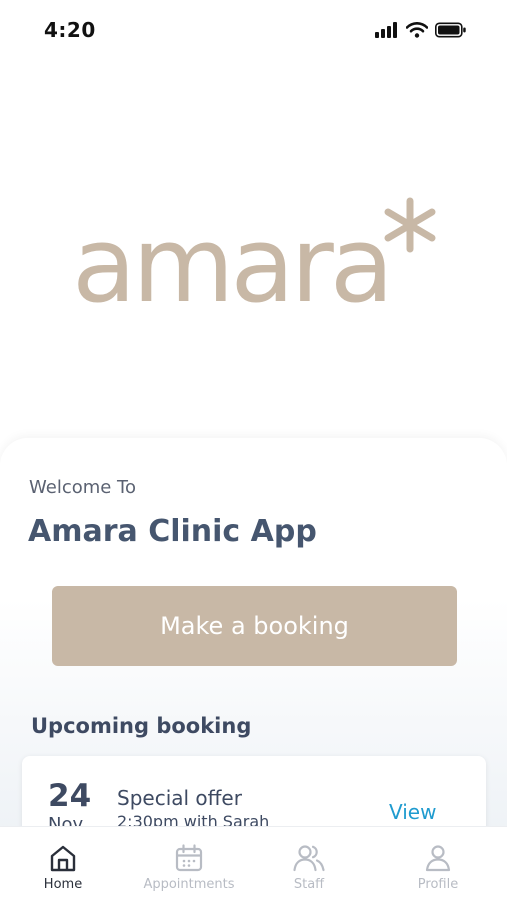 This screenshot has height=901, width=507. What do you see at coordinates (438, 858) in the screenshot?
I see `profile-icon` at bounding box center [438, 858].